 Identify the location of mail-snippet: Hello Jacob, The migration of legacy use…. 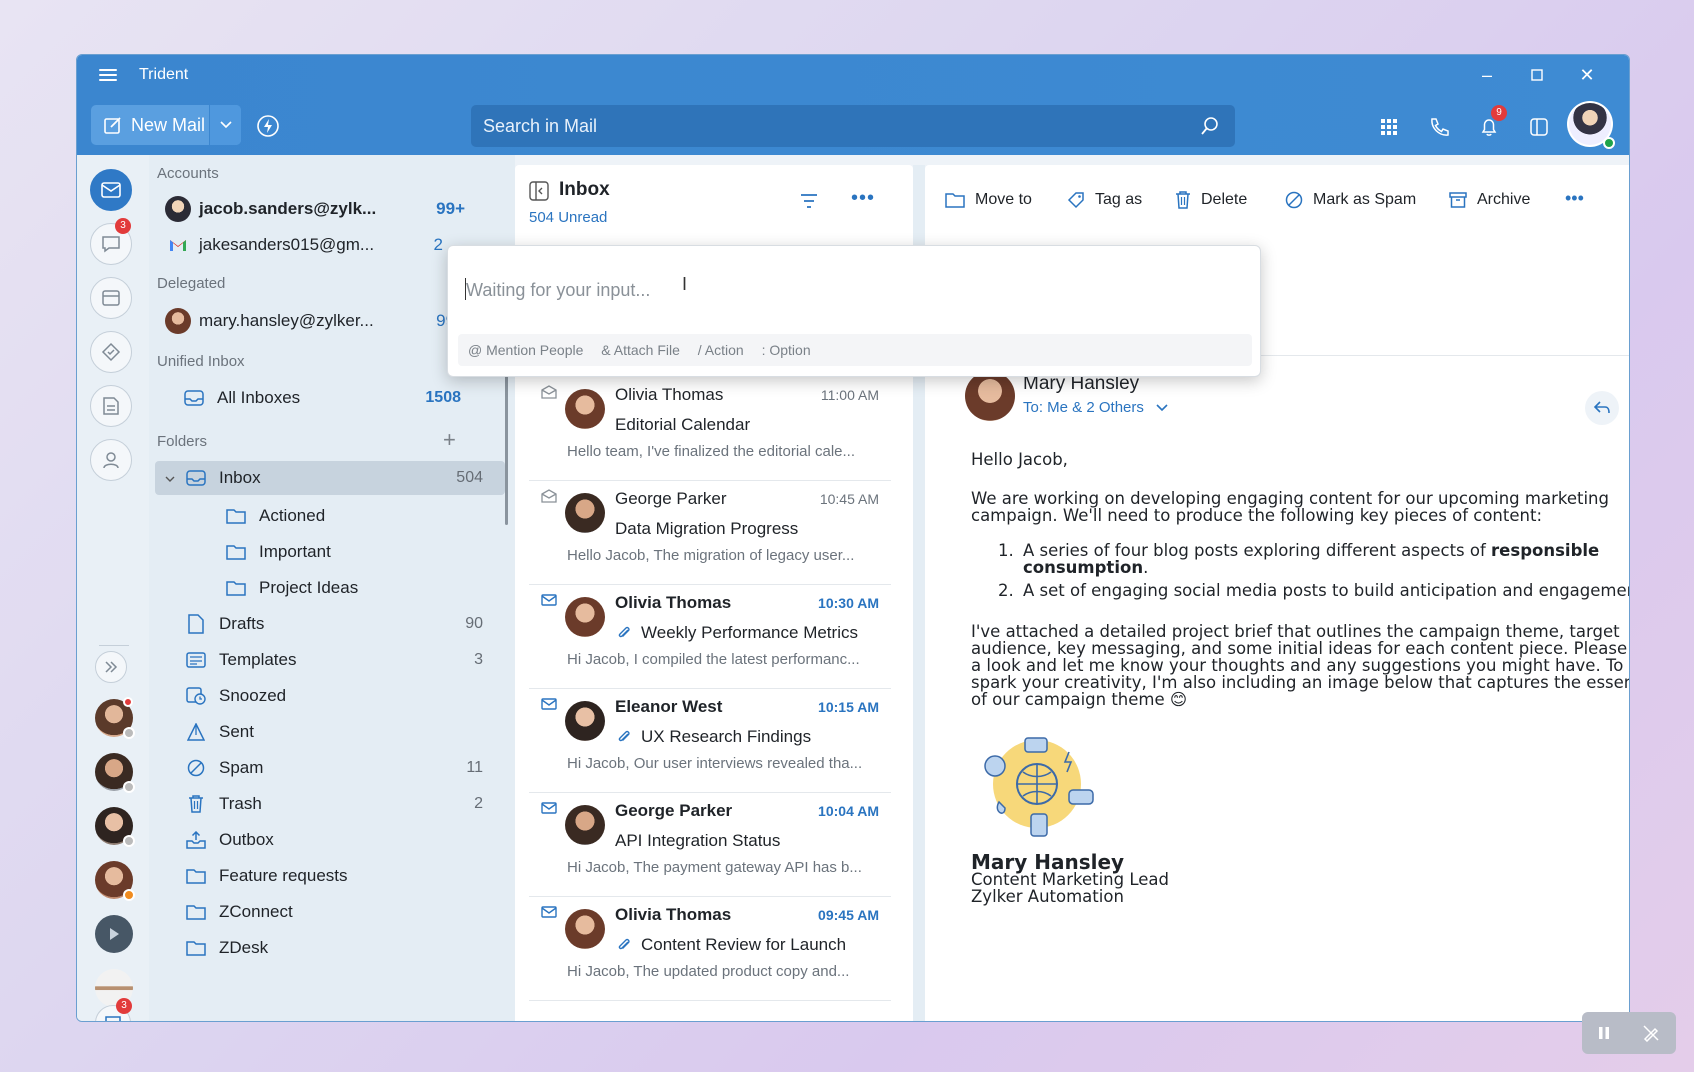
(711, 555).